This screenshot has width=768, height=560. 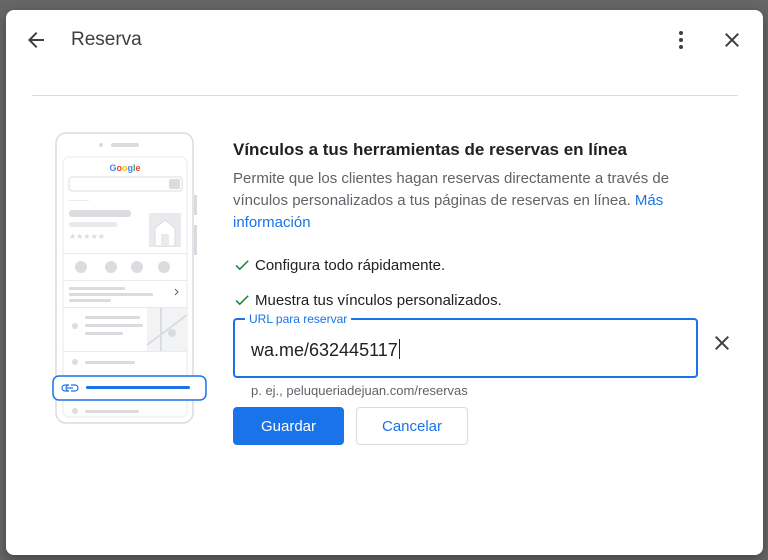 I want to click on header-divider, so click(x=385, y=95).